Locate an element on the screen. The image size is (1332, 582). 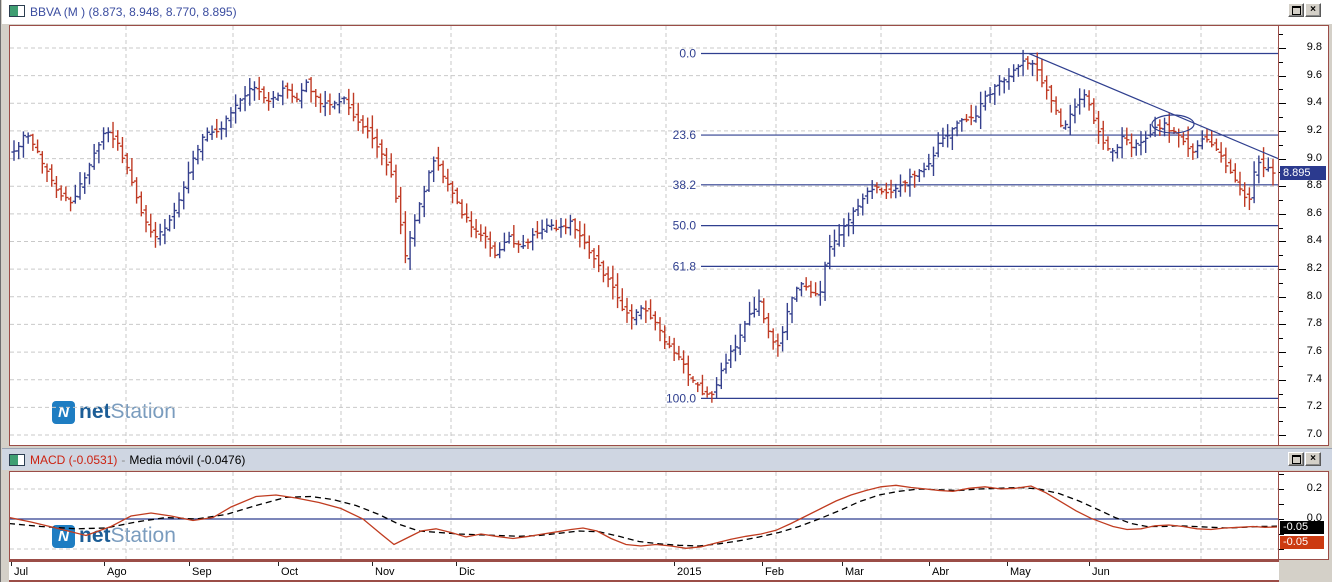
price-panel-title: BBVA (M ) (8.873, 8.948, 8.770, 8.895) is located at coordinates (133, 12).